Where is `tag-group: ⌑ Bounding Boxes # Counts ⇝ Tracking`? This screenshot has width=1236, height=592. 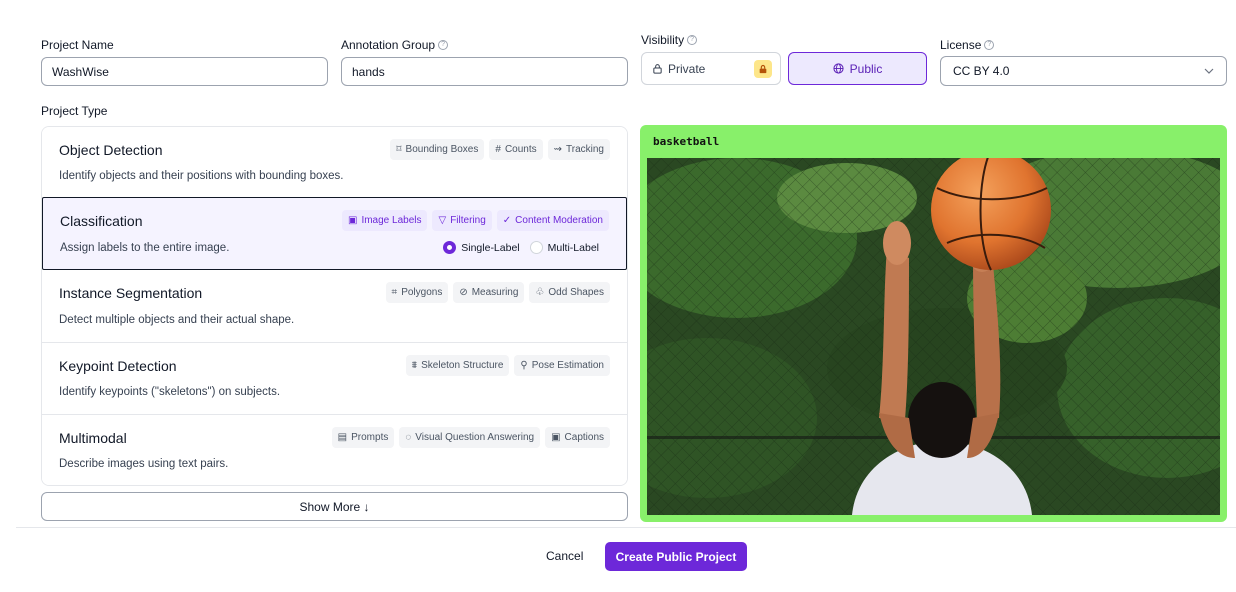 tag-group: ⌑ Bounding Boxes # Counts ⇝ Tracking is located at coordinates (500, 149).